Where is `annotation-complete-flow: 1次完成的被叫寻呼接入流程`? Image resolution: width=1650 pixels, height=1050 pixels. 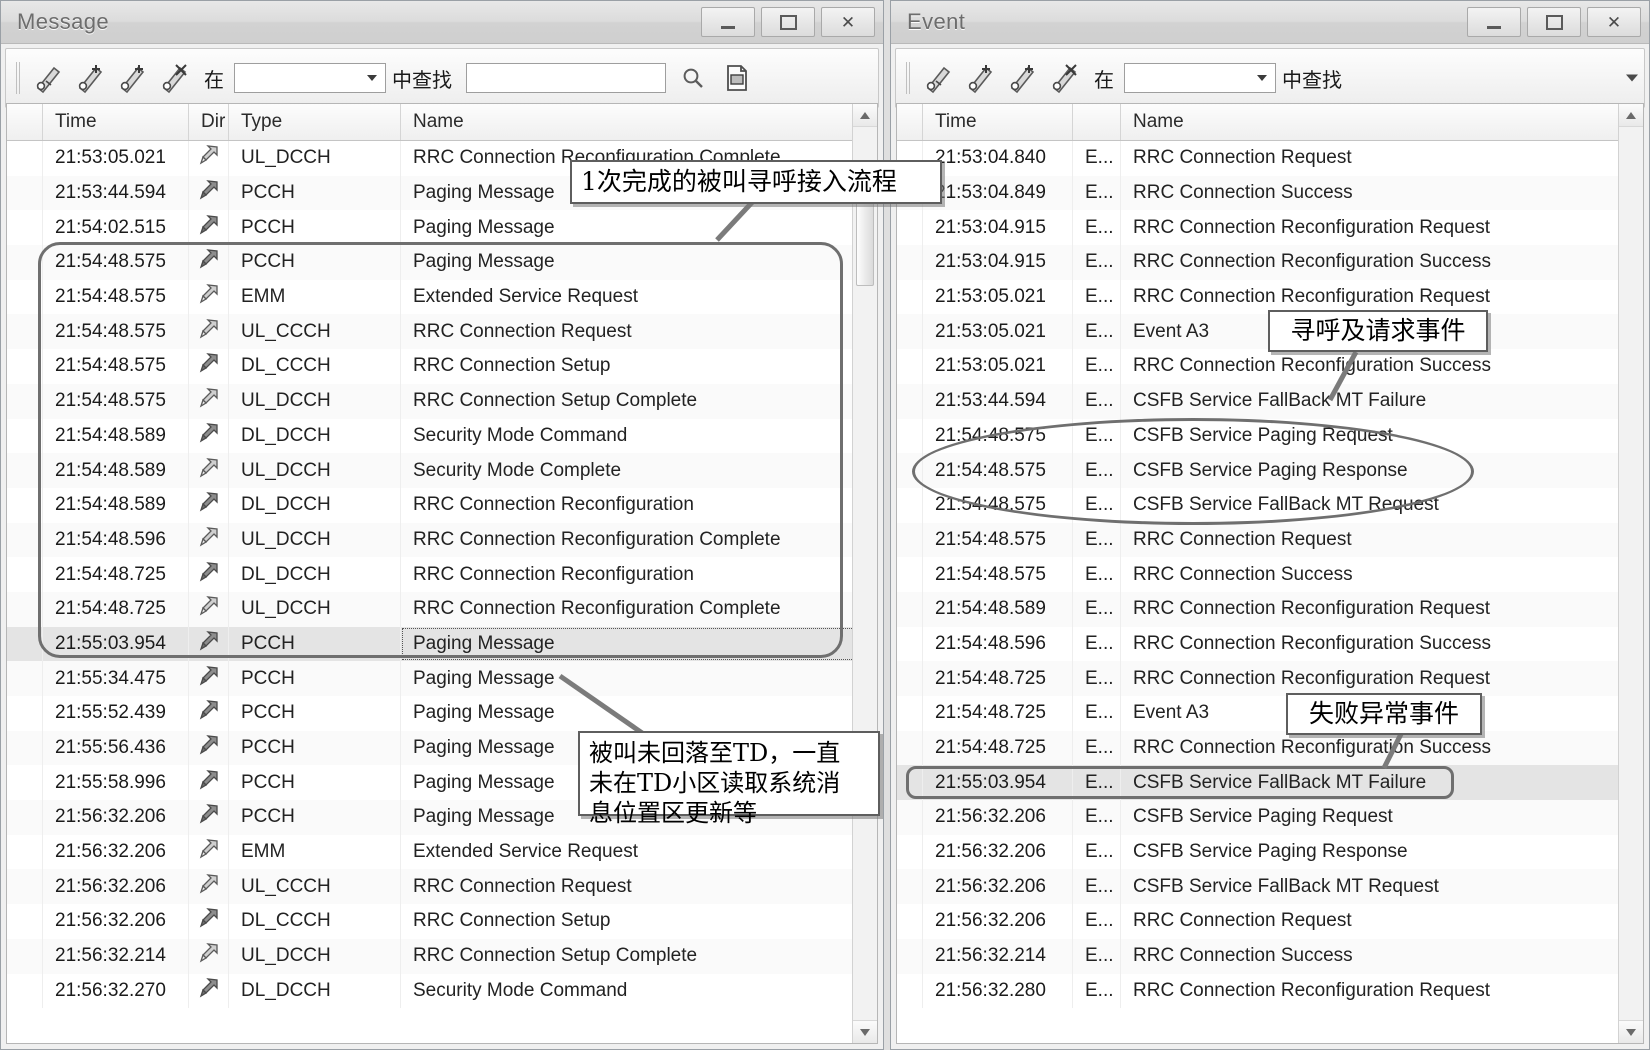
annotation-complete-flow: 1次完成的被叫寻呼接入流程 is located at coordinates (756, 182).